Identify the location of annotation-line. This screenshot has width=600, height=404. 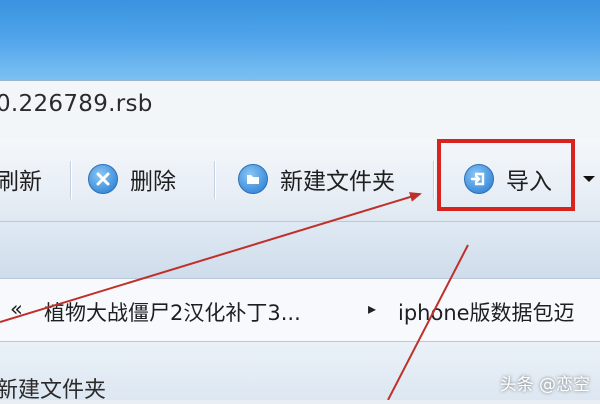
(428, 322).